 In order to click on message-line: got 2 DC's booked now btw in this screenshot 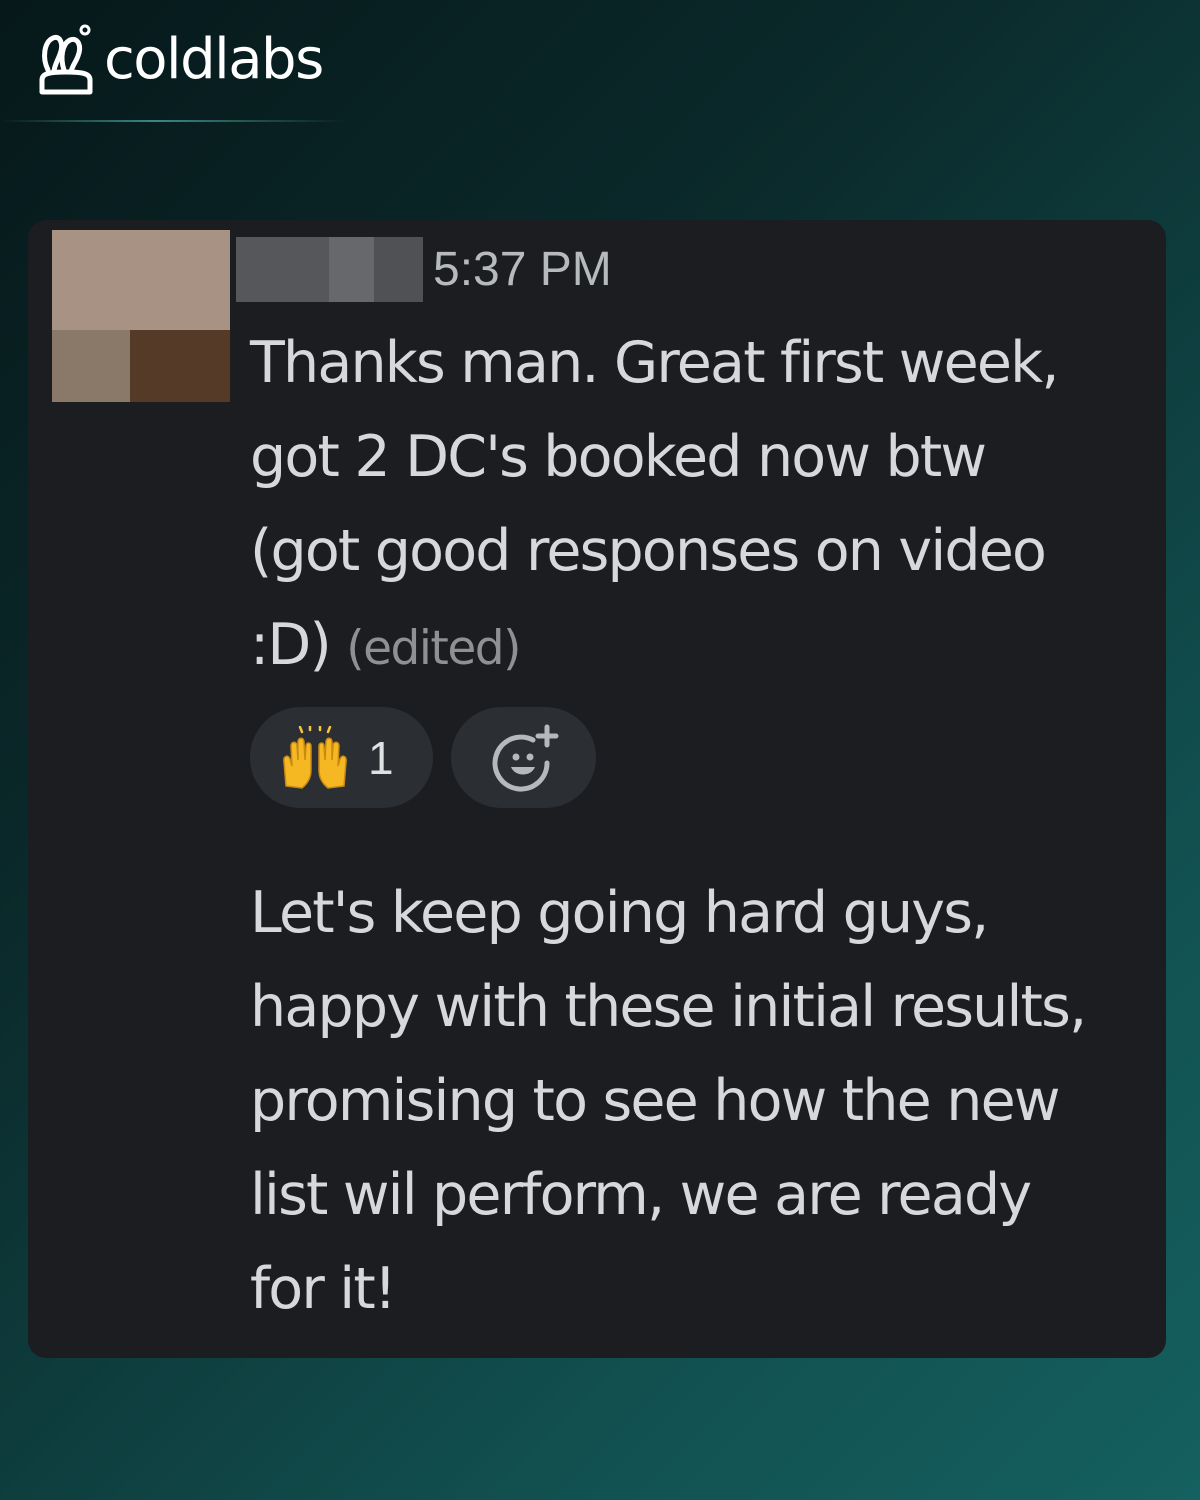, I will do `click(618, 457)`.